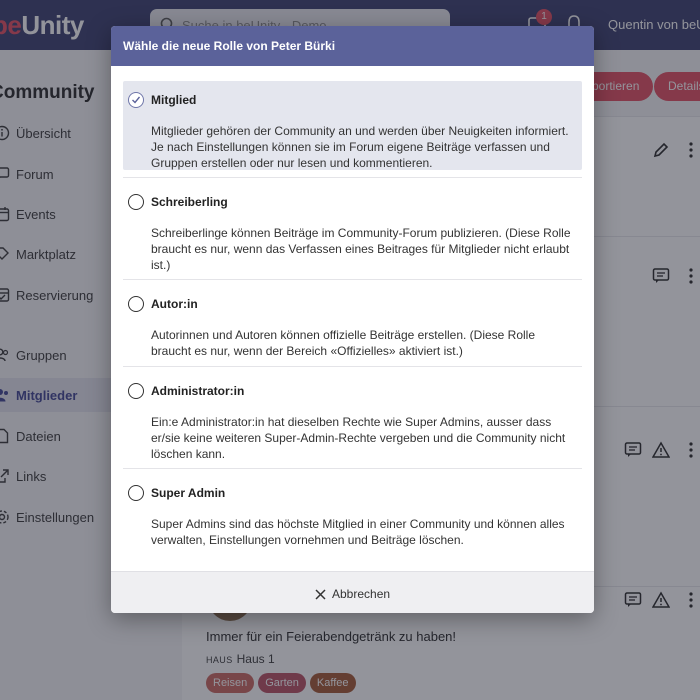 The height and width of the screenshot is (700, 700). I want to click on dialog-title: Wähle die neue Rolle von Peter Bürki, so click(229, 46).